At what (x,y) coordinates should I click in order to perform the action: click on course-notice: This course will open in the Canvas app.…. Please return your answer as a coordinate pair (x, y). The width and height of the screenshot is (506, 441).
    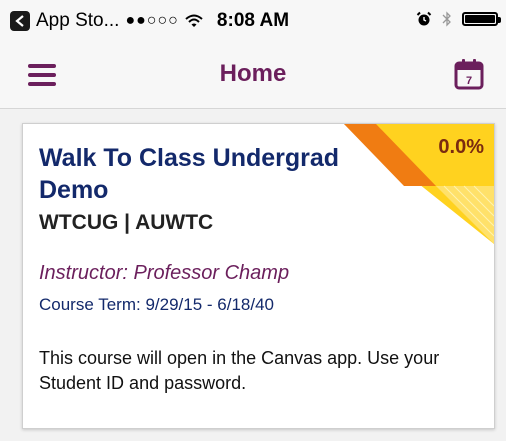
    Looking at the image, I should click on (239, 370).